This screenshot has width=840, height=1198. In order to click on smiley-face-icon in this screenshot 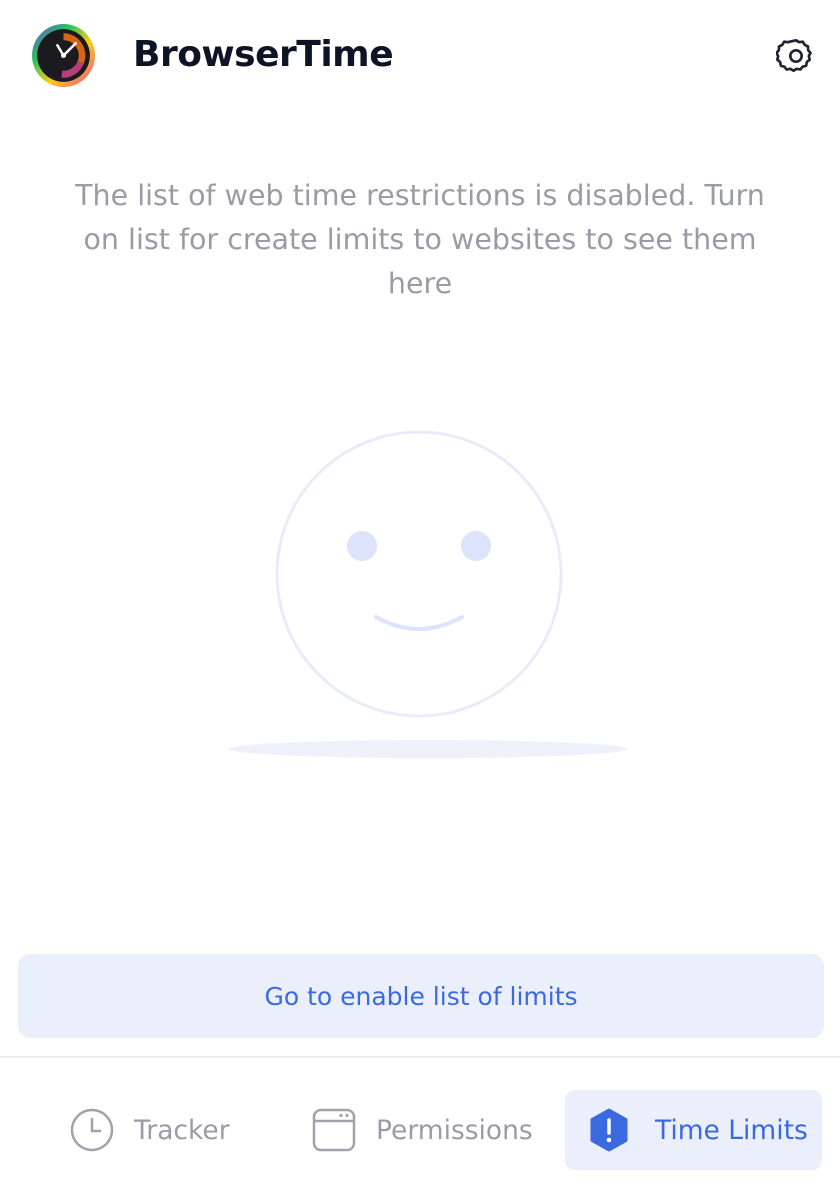, I will do `click(428, 594)`.